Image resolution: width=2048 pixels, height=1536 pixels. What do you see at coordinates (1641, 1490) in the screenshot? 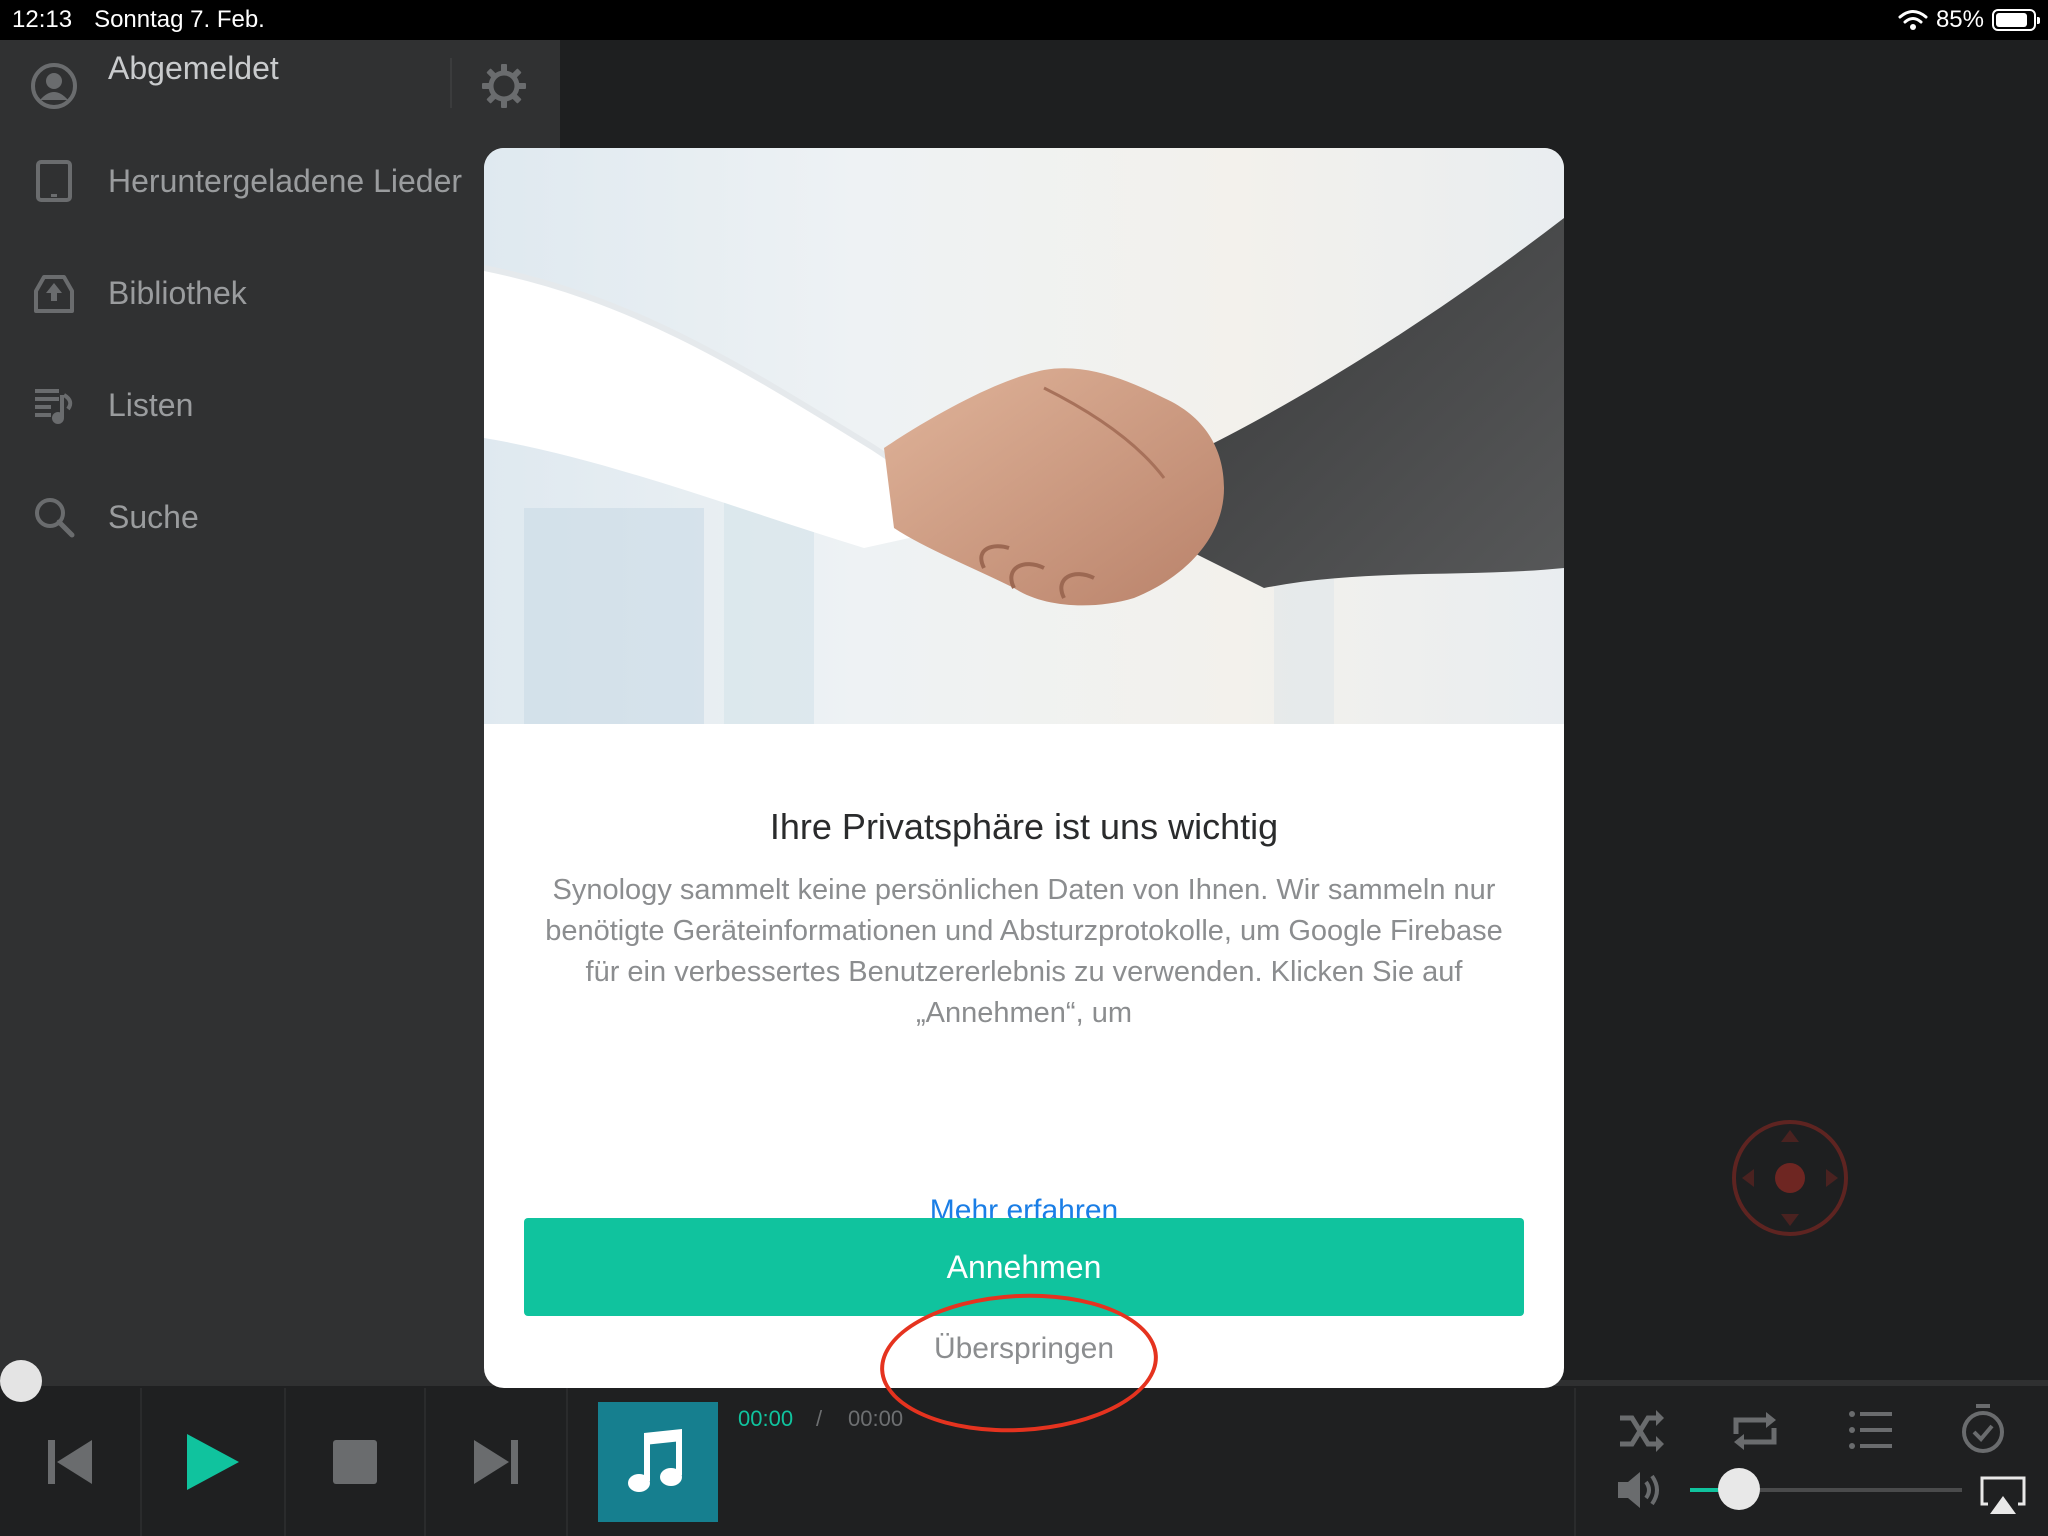
I see `volume-icon` at bounding box center [1641, 1490].